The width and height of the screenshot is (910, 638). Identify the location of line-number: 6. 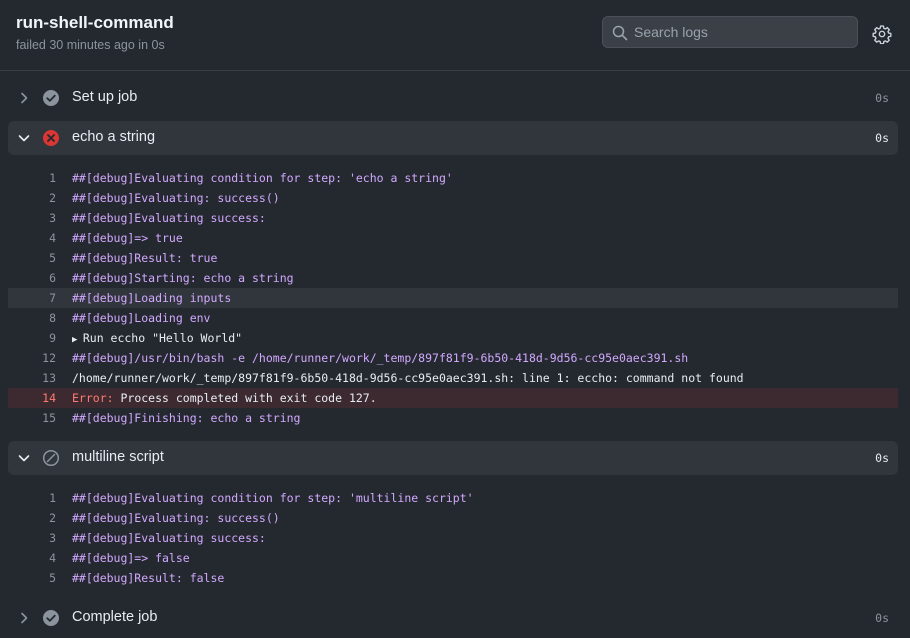
(32, 278).